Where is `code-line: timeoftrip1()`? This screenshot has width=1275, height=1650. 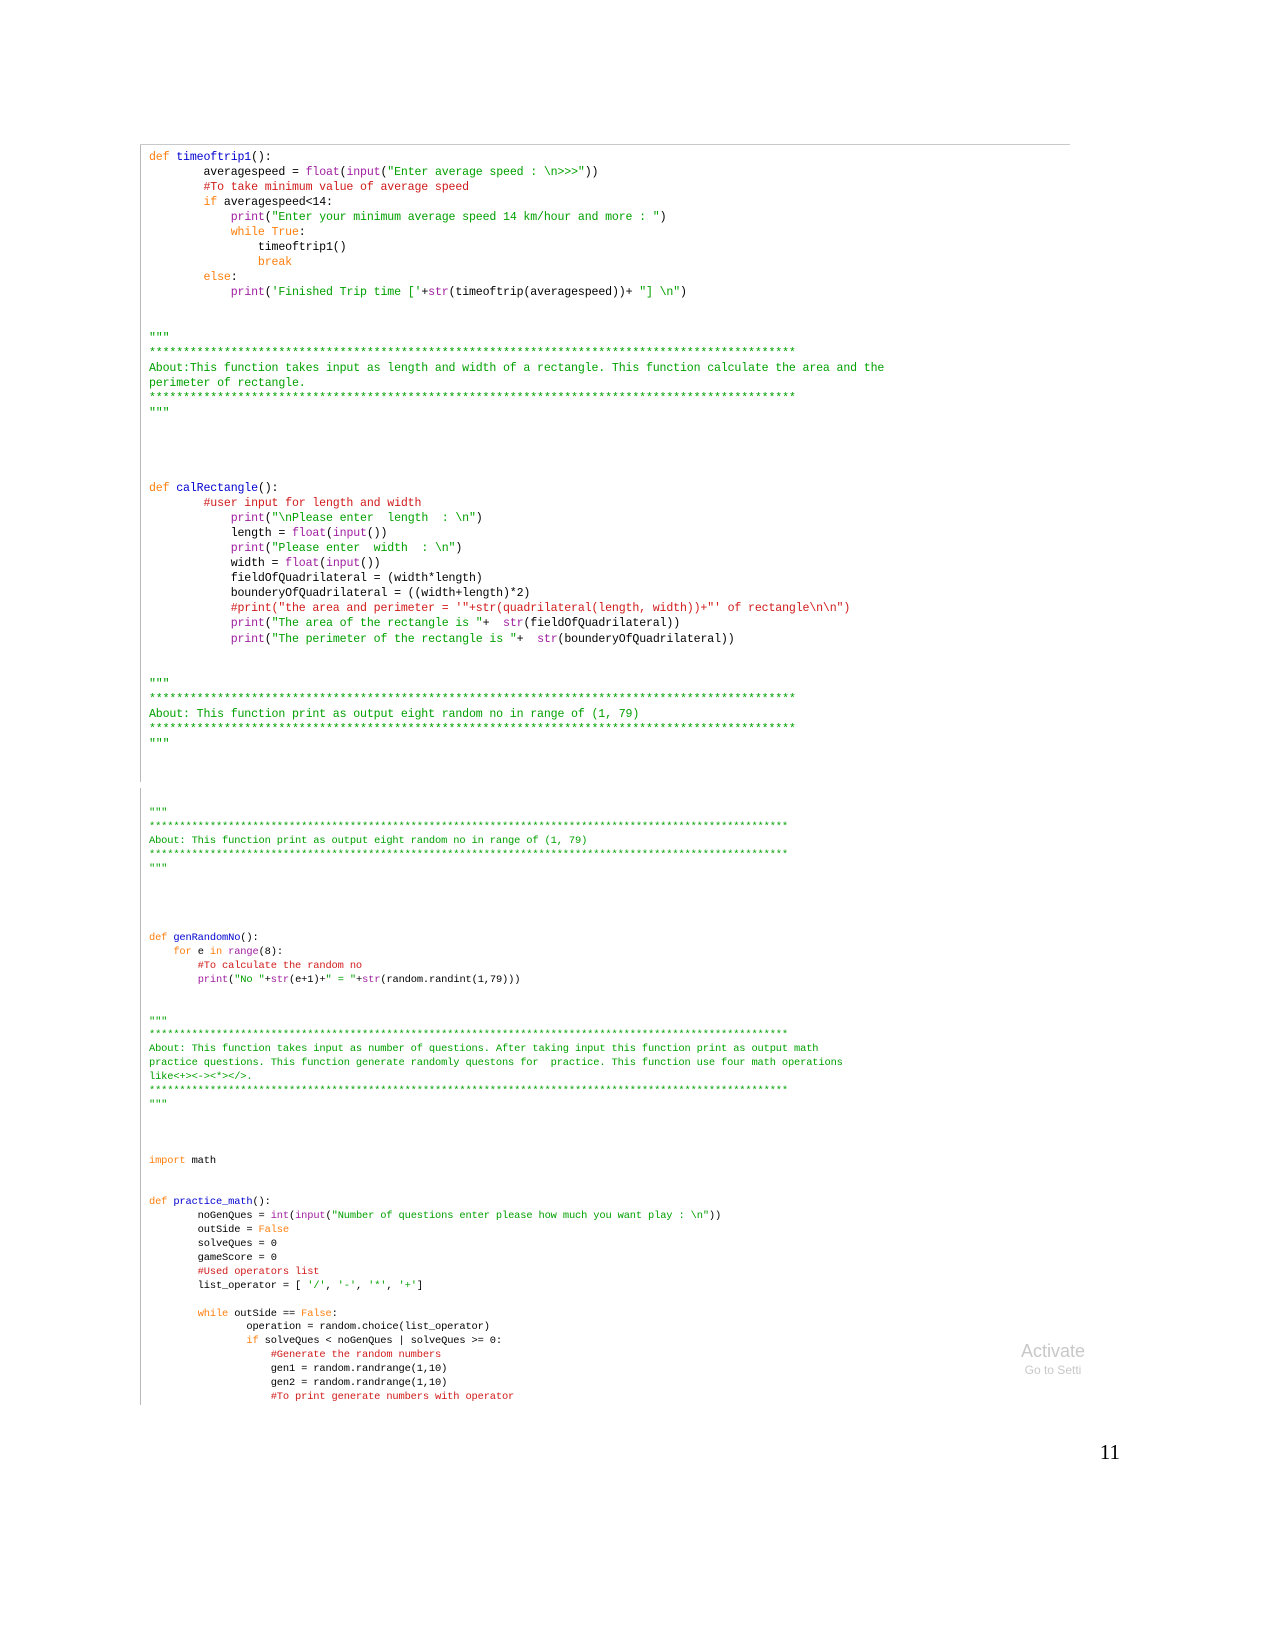 code-line: timeoftrip1() is located at coordinates (248, 248).